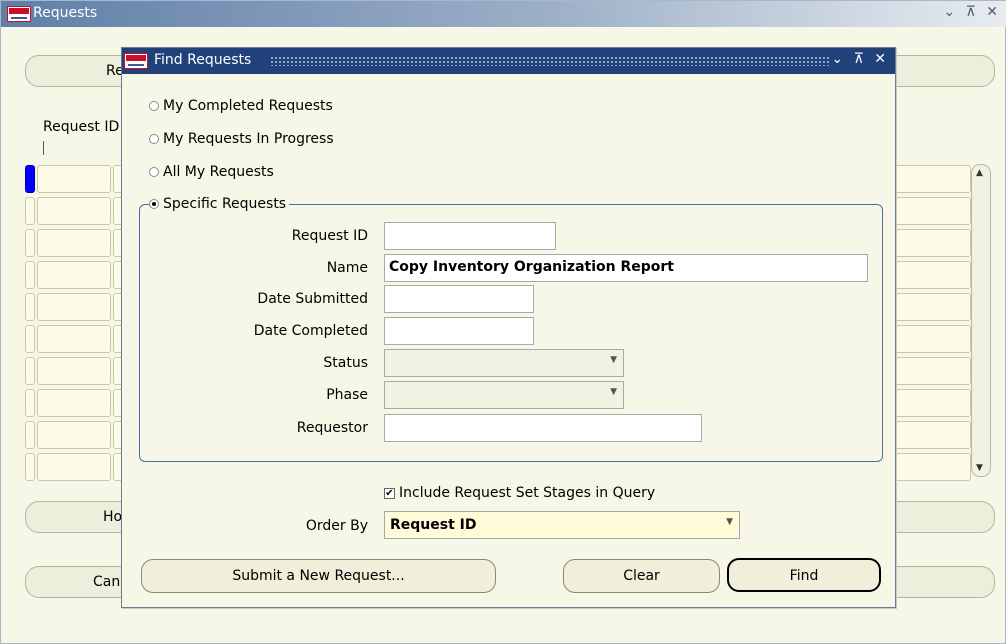 The width and height of the screenshot is (1006, 644). Describe the element at coordinates (860, 59) in the screenshot. I see `dialog-window-controls-icon: ⌄ ⊼ ✕` at that location.